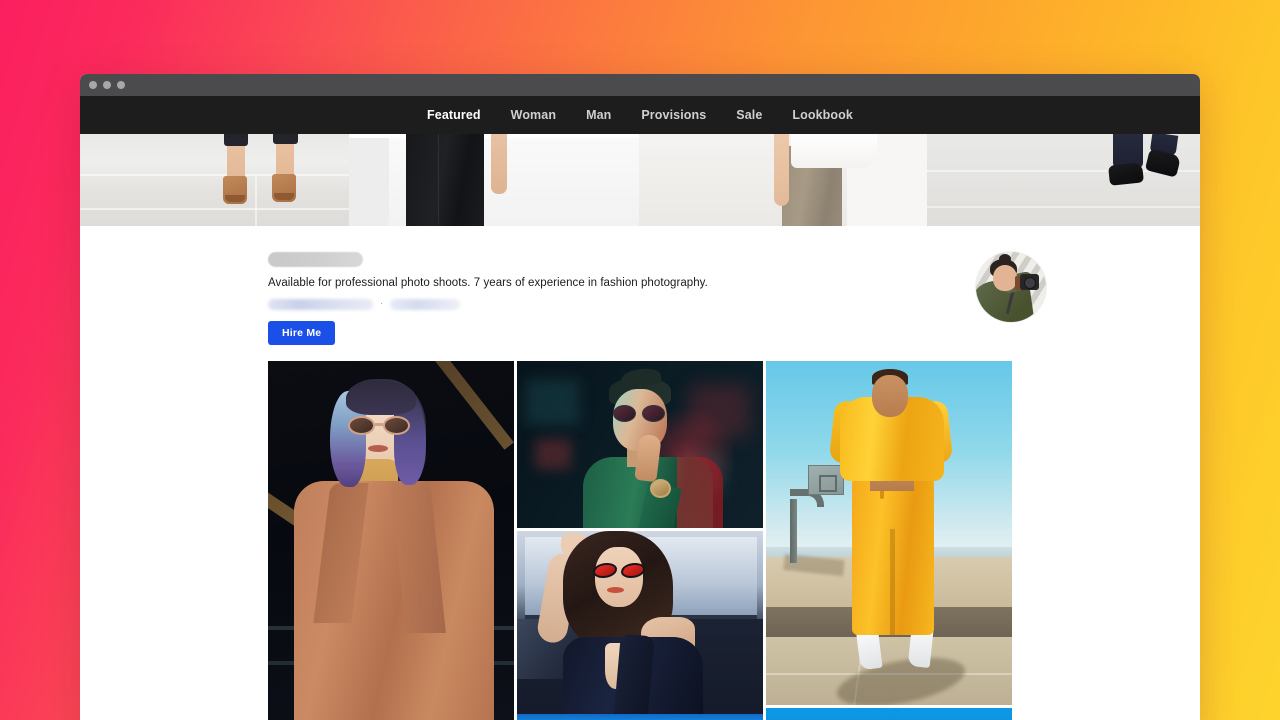  Describe the element at coordinates (598, 115) in the screenshot. I see `nav-item-man: Man` at that location.